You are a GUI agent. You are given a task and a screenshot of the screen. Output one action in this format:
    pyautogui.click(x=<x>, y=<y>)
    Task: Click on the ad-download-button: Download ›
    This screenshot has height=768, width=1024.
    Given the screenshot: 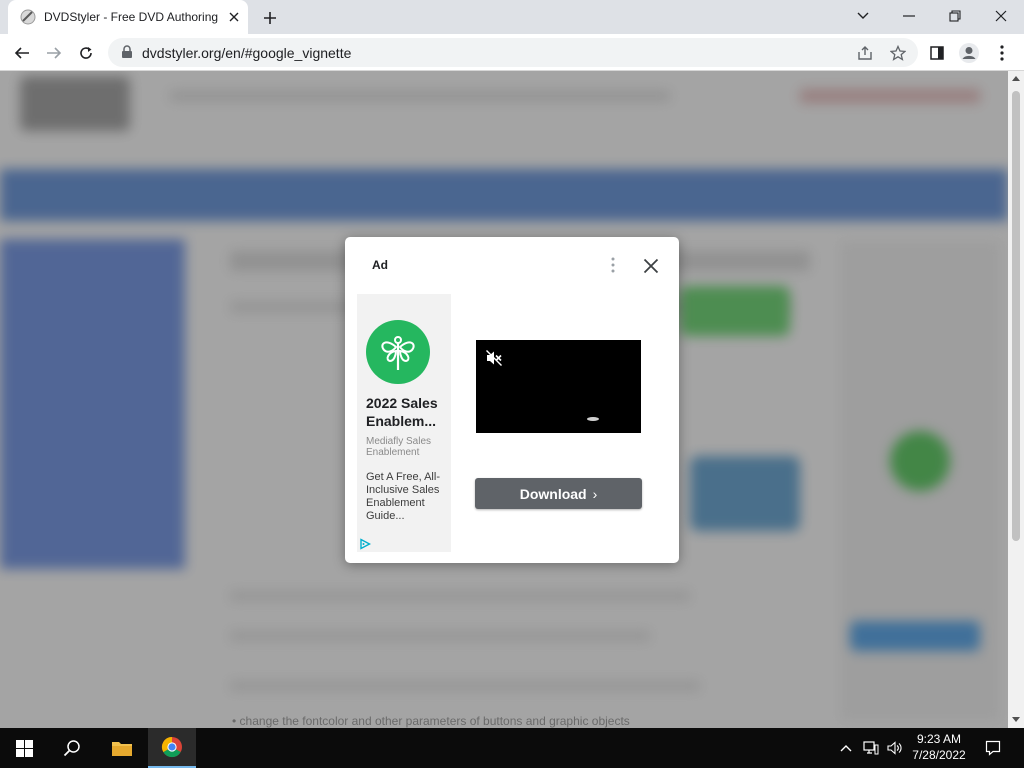 What is the action you would take?
    pyautogui.click(x=558, y=493)
    